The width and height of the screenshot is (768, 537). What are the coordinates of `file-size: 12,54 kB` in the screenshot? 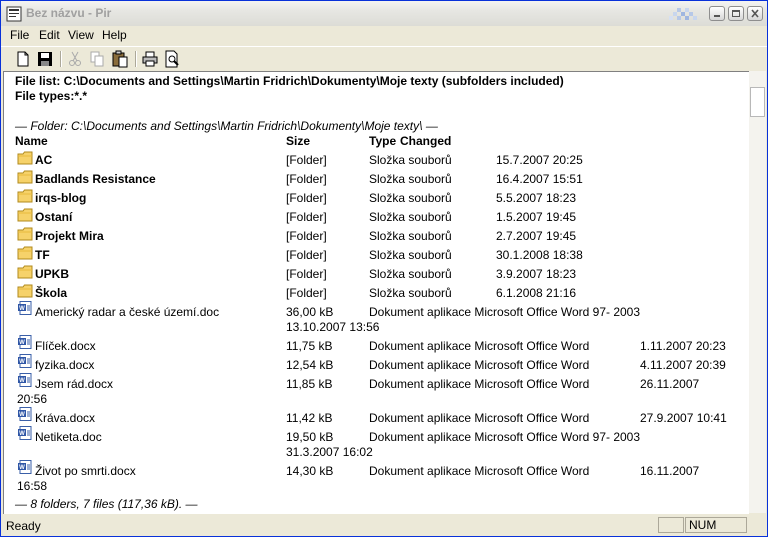 It's located at (310, 365).